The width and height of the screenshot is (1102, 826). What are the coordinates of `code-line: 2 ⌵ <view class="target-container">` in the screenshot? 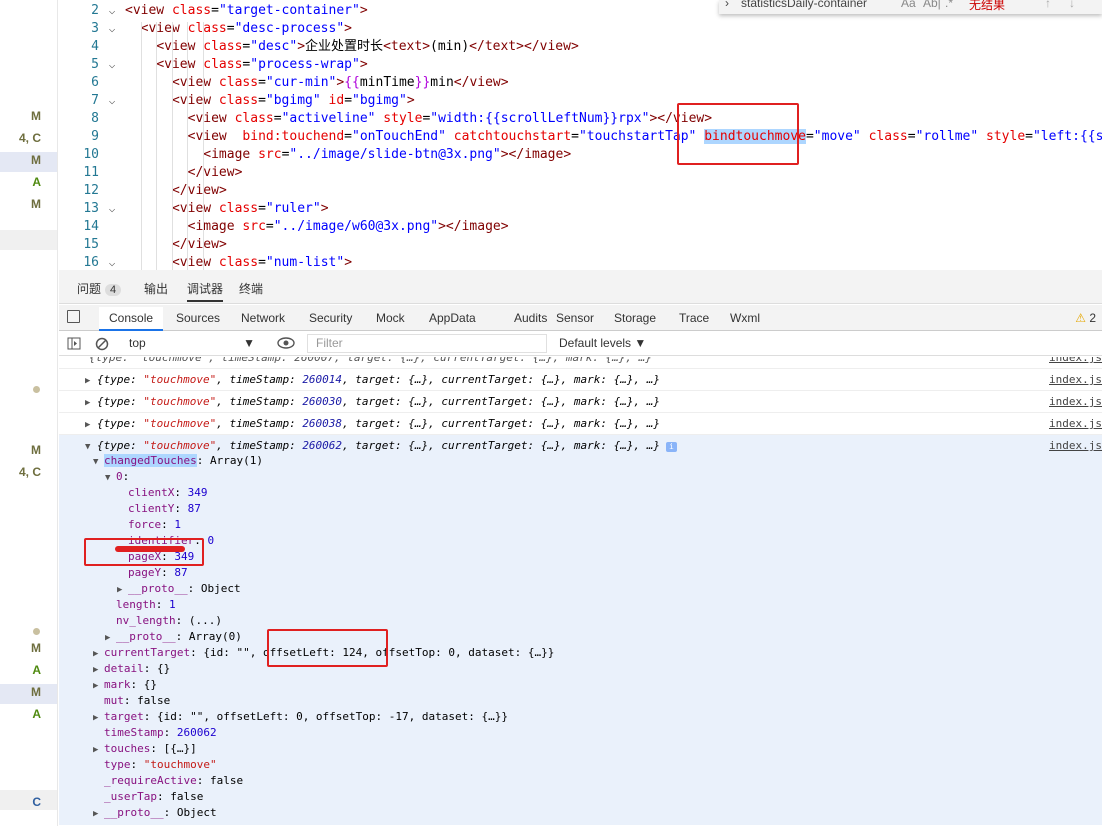 It's located at (580, 11).